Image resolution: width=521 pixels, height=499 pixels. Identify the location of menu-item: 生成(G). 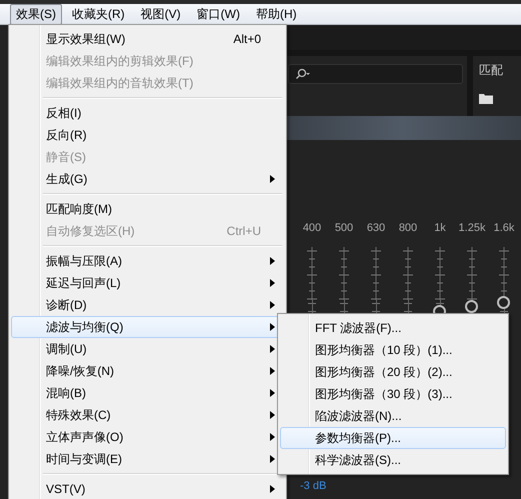
(147, 179).